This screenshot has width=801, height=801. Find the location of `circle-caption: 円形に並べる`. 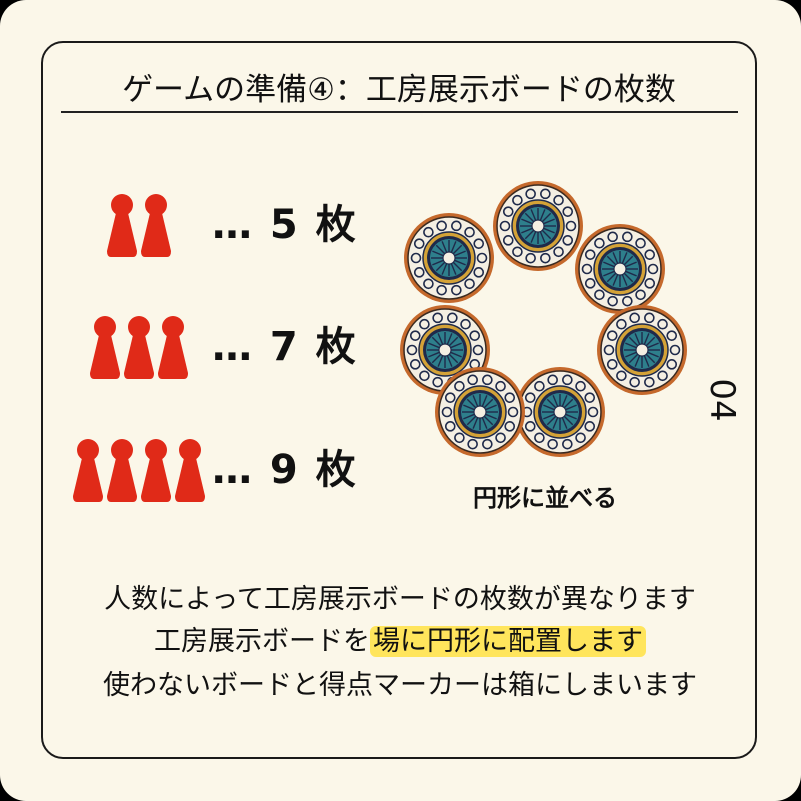

circle-caption: 円形に並べる is located at coordinates (545, 498).